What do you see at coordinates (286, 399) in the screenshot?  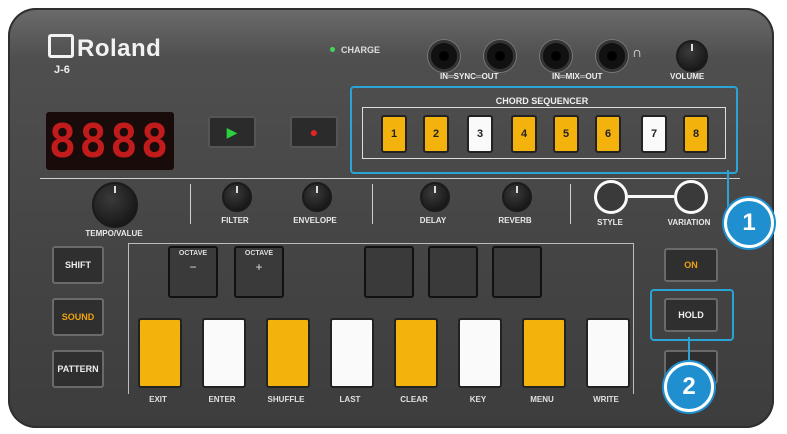 I see `pad-label-shuffle: SHUFFLE` at bounding box center [286, 399].